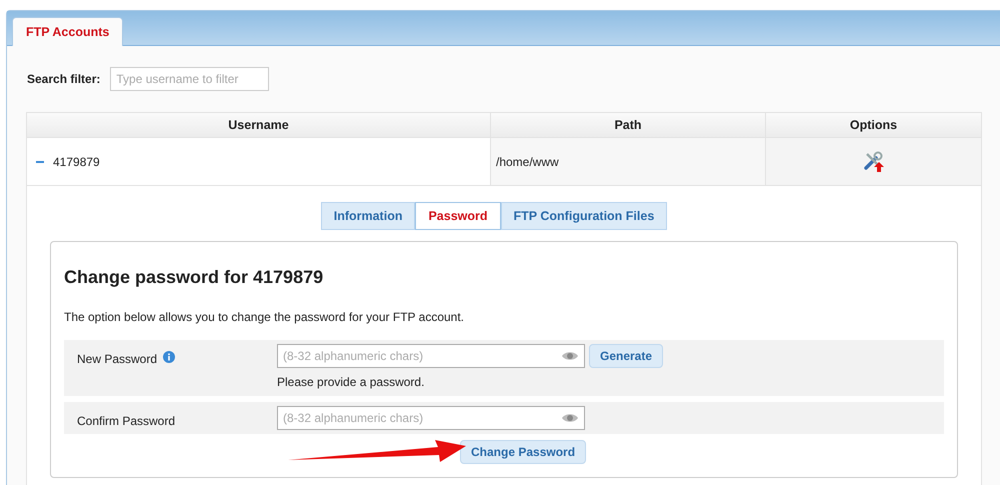  Describe the element at coordinates (627, 161) in the screenshot. I see `table-cell: /home/www` at that location.